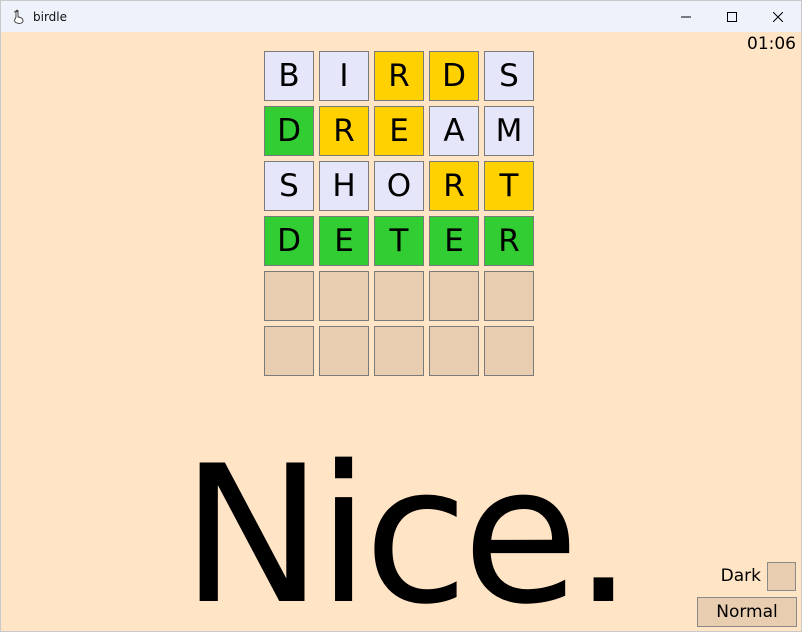 The width and height of the screenshot is (802, 632). Describe the element at coordinates (740, 576) in the screenshot. I see `dark-mode-label: Dark` at that location.